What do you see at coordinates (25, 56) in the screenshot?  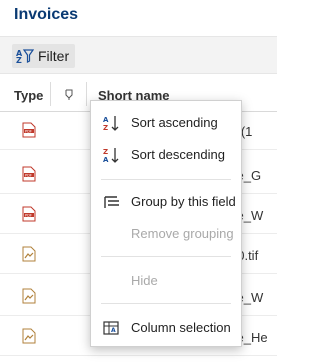 I see `filter-icon: A Z` at bounding box center [25, 56].